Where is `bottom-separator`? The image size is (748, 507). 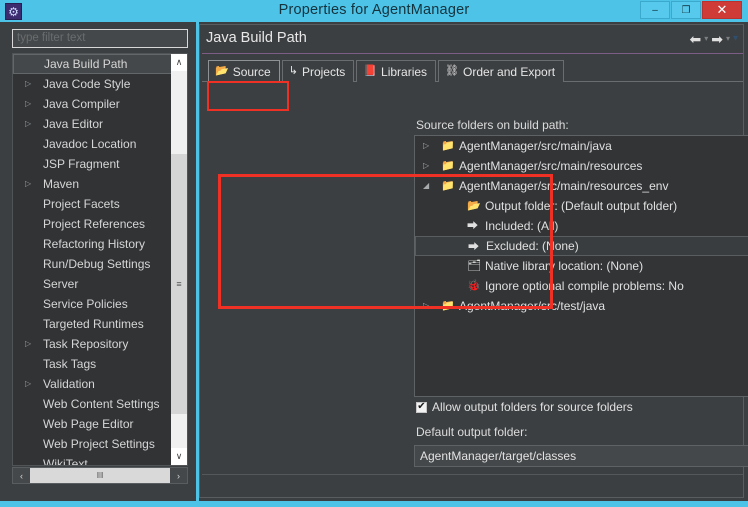 bottom-separator is located at coordinates (472, 474).